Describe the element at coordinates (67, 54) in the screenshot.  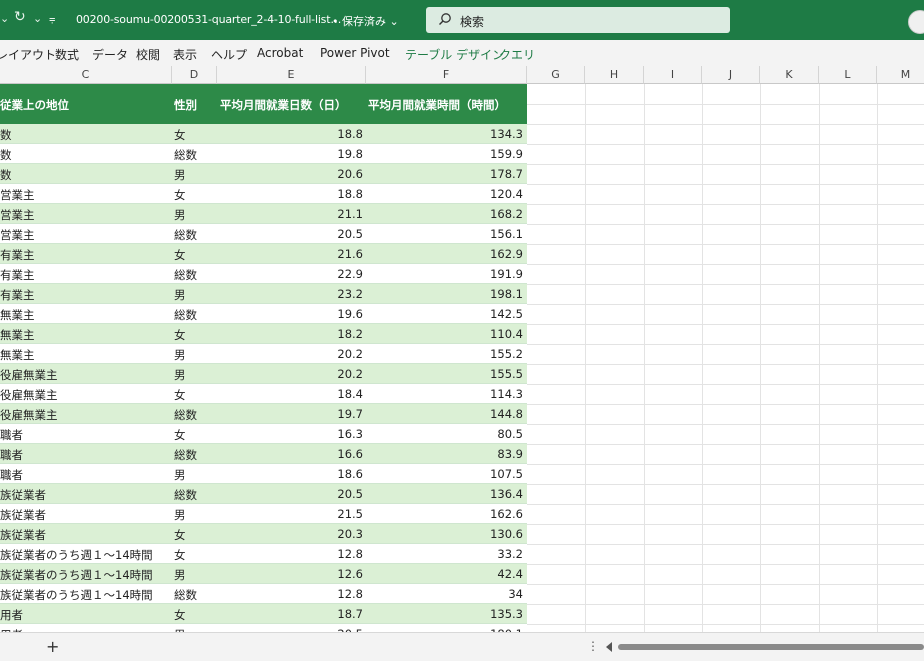
I see `tab-formulas: 数式` at that location.